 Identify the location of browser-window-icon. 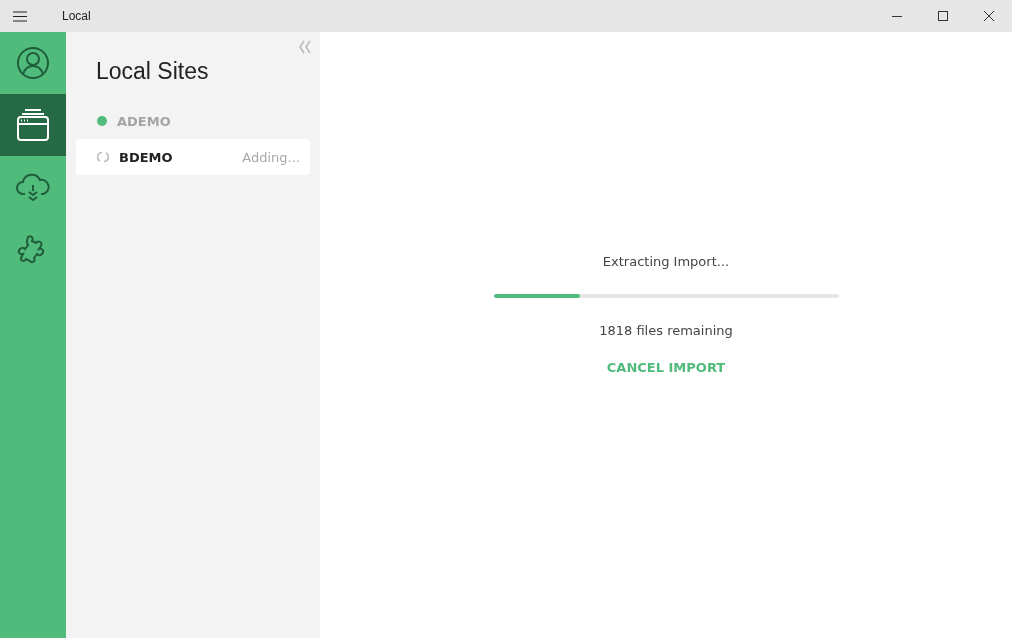
(33, 125).